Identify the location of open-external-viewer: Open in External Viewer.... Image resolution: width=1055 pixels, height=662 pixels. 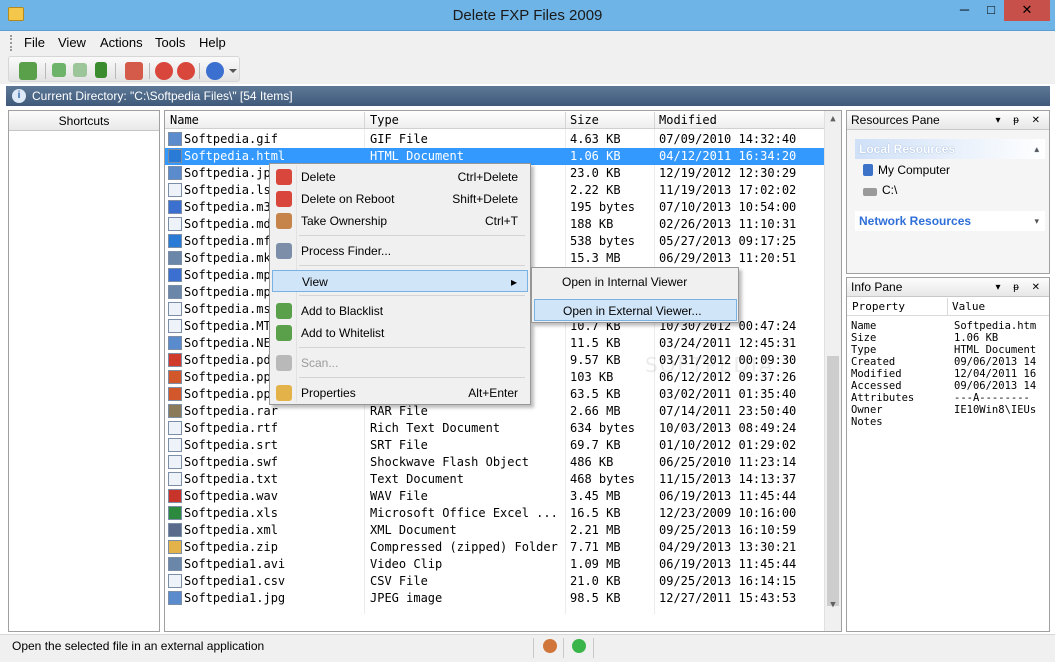
(635, 310).